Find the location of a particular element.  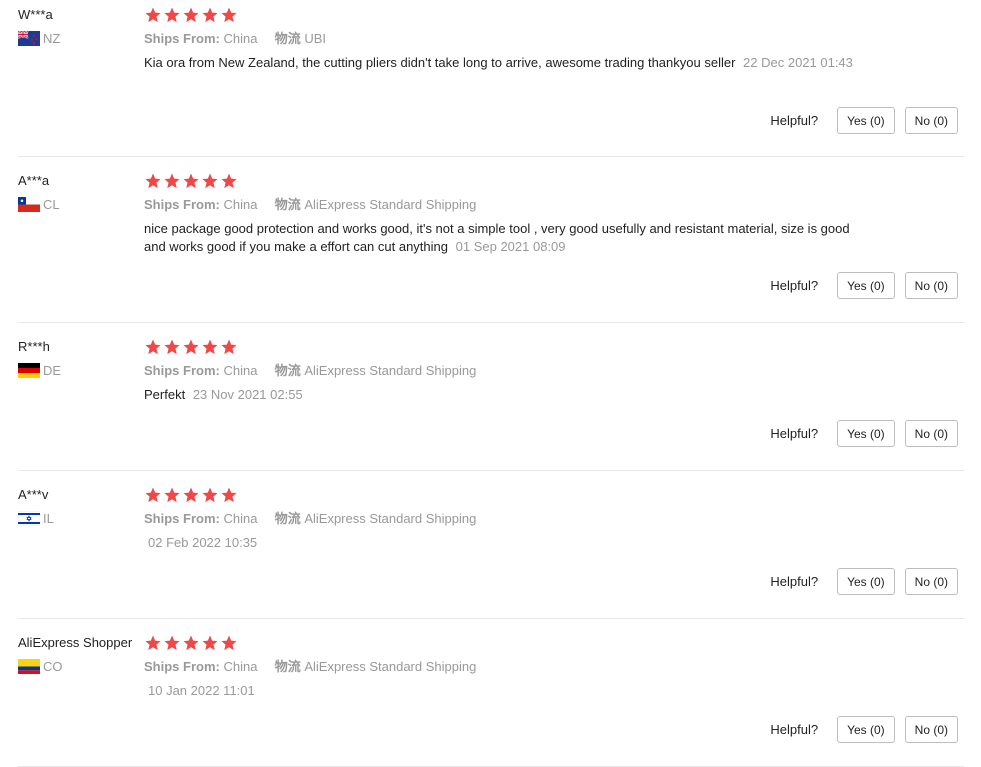

reviewer-name: R***h is located at coordinates (34, 346).